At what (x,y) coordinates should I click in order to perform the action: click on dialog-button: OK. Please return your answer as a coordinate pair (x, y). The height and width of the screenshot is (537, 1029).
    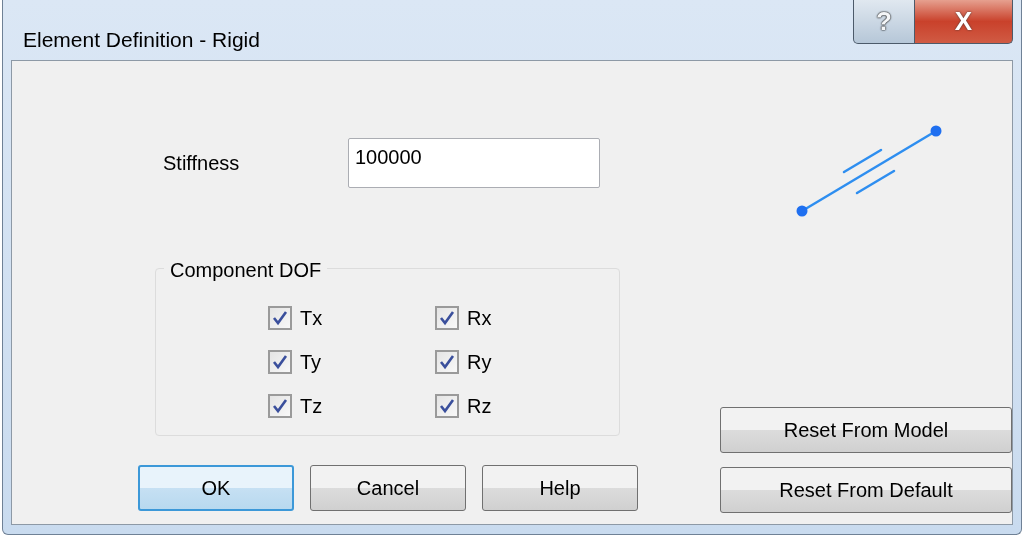
    Looking at the image, I should click on (216, 488).